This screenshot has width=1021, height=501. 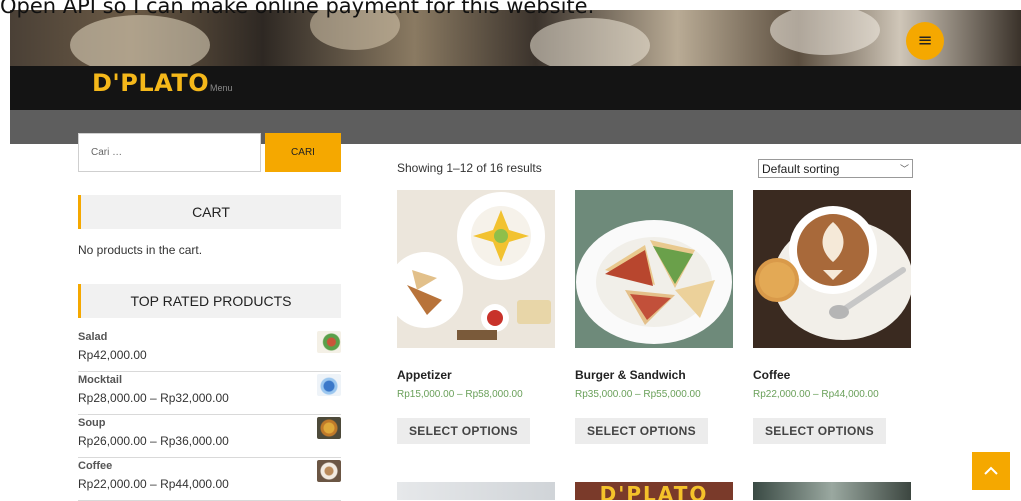 I want to click on list-item: Soup Rp26,000.00 – Rp36,000.00, so click(x=209, y=436).